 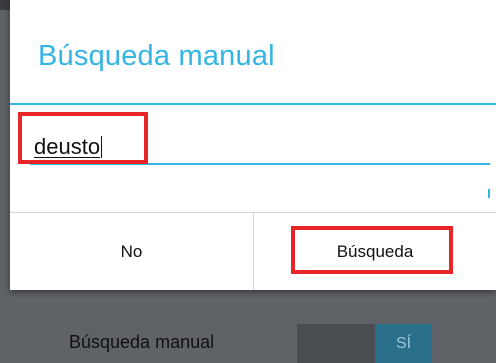 What do you see at coordinates (142, 342) in the screenshot?
I see `manual-search-setting-label: Búsqueda manual` at bounding box center [142, 342].